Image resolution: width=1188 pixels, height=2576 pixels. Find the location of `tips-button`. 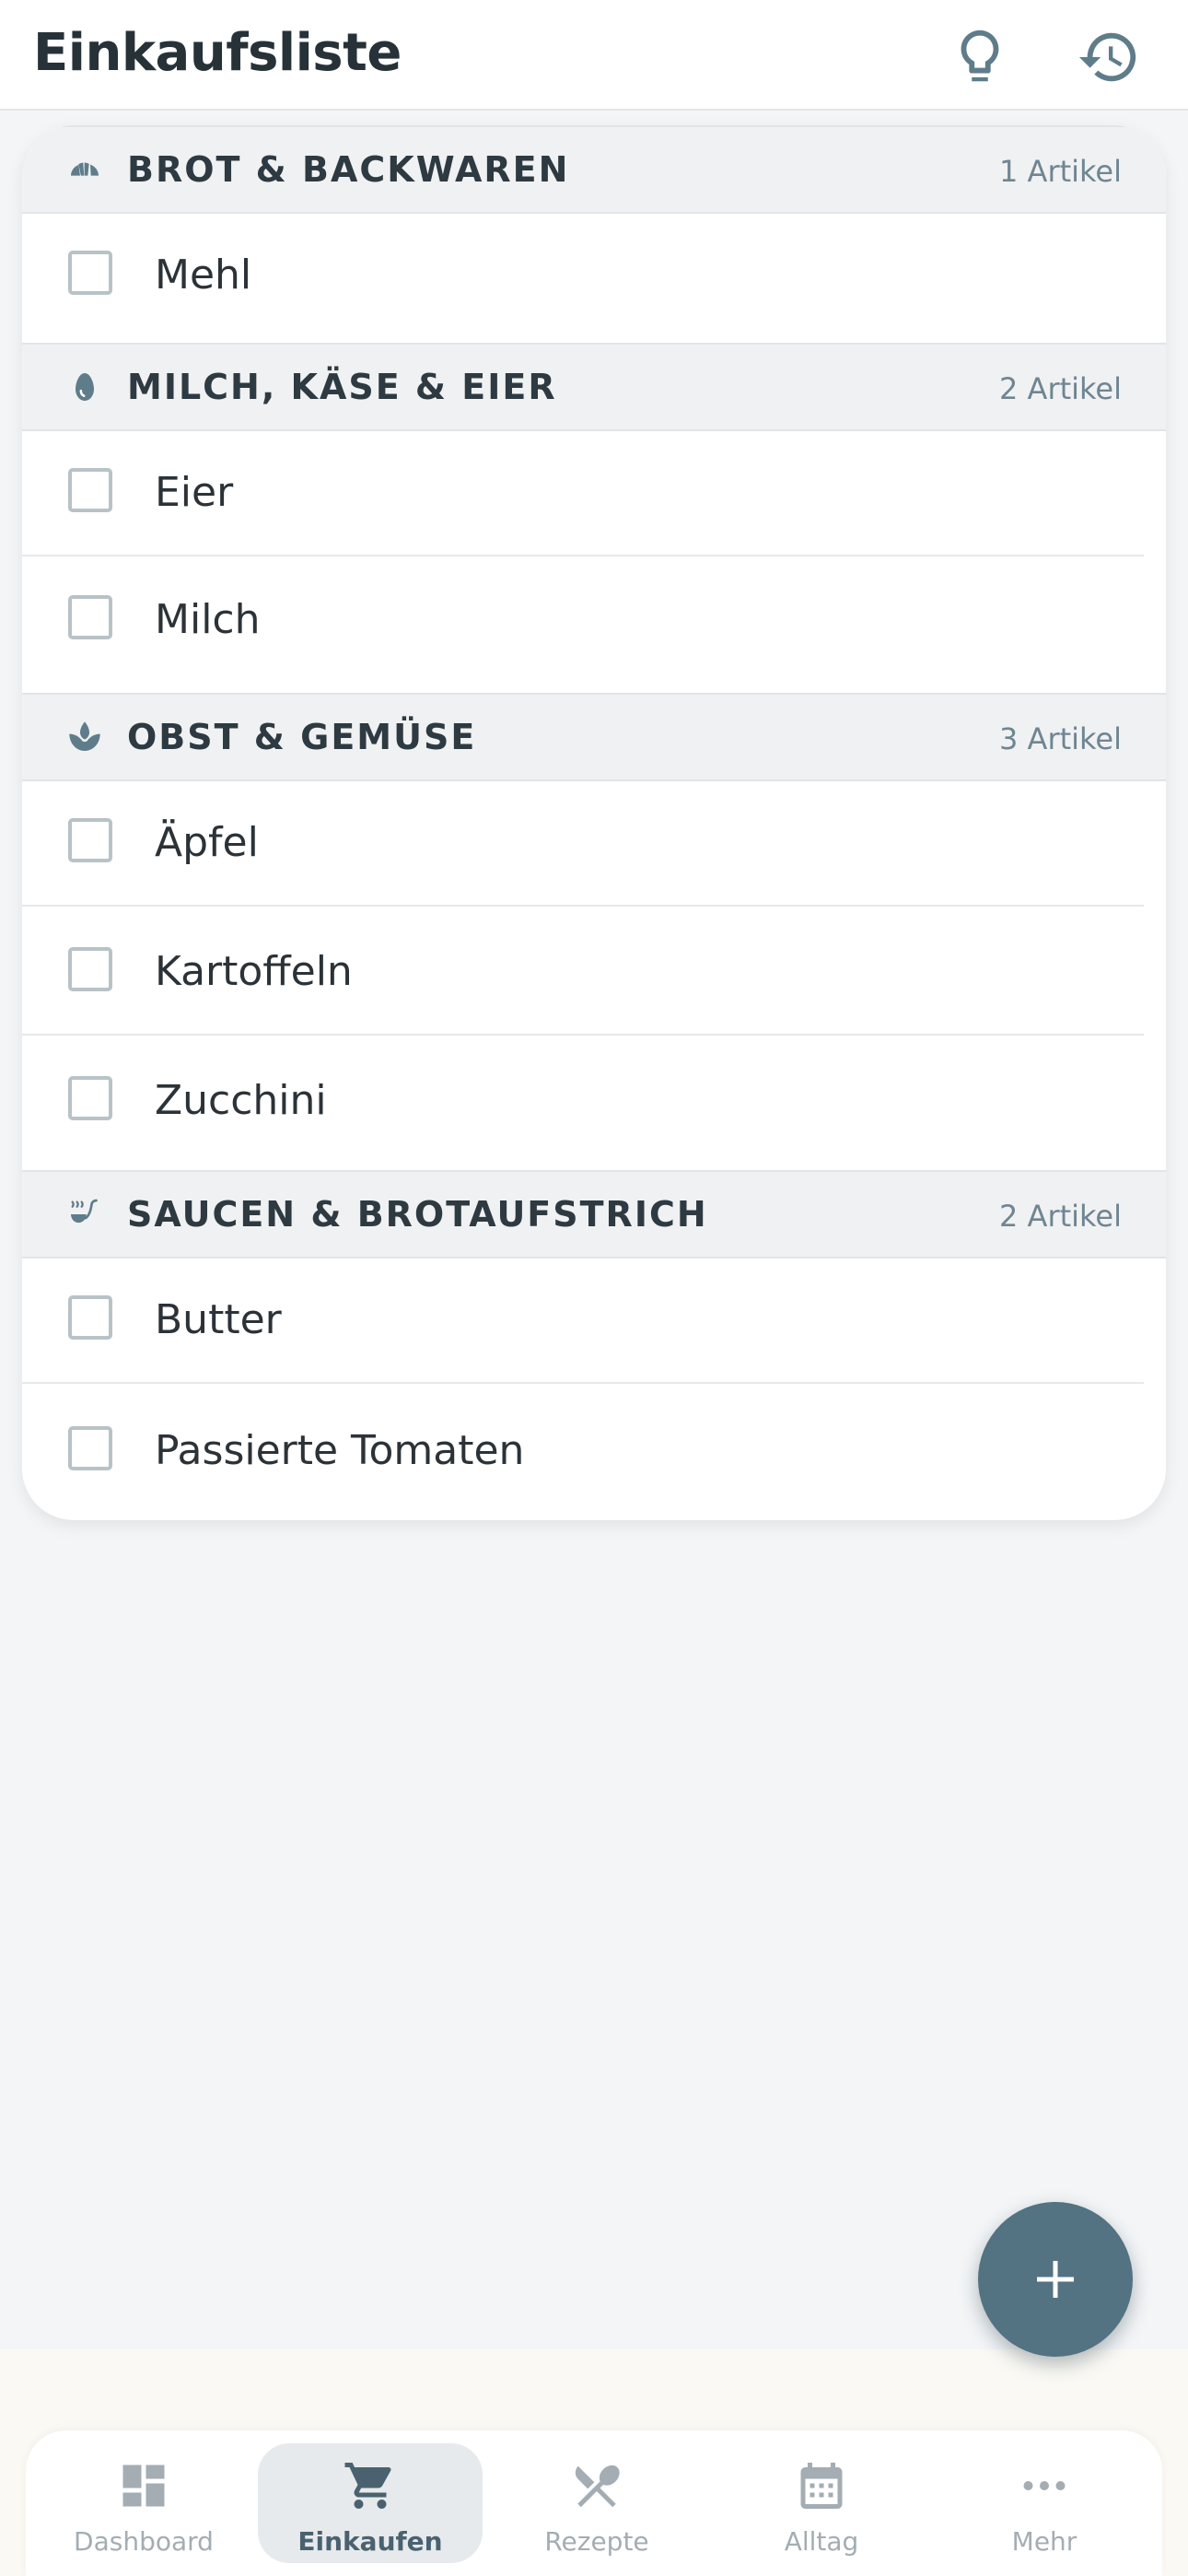

tips-button is located at coordinates (980, 57).